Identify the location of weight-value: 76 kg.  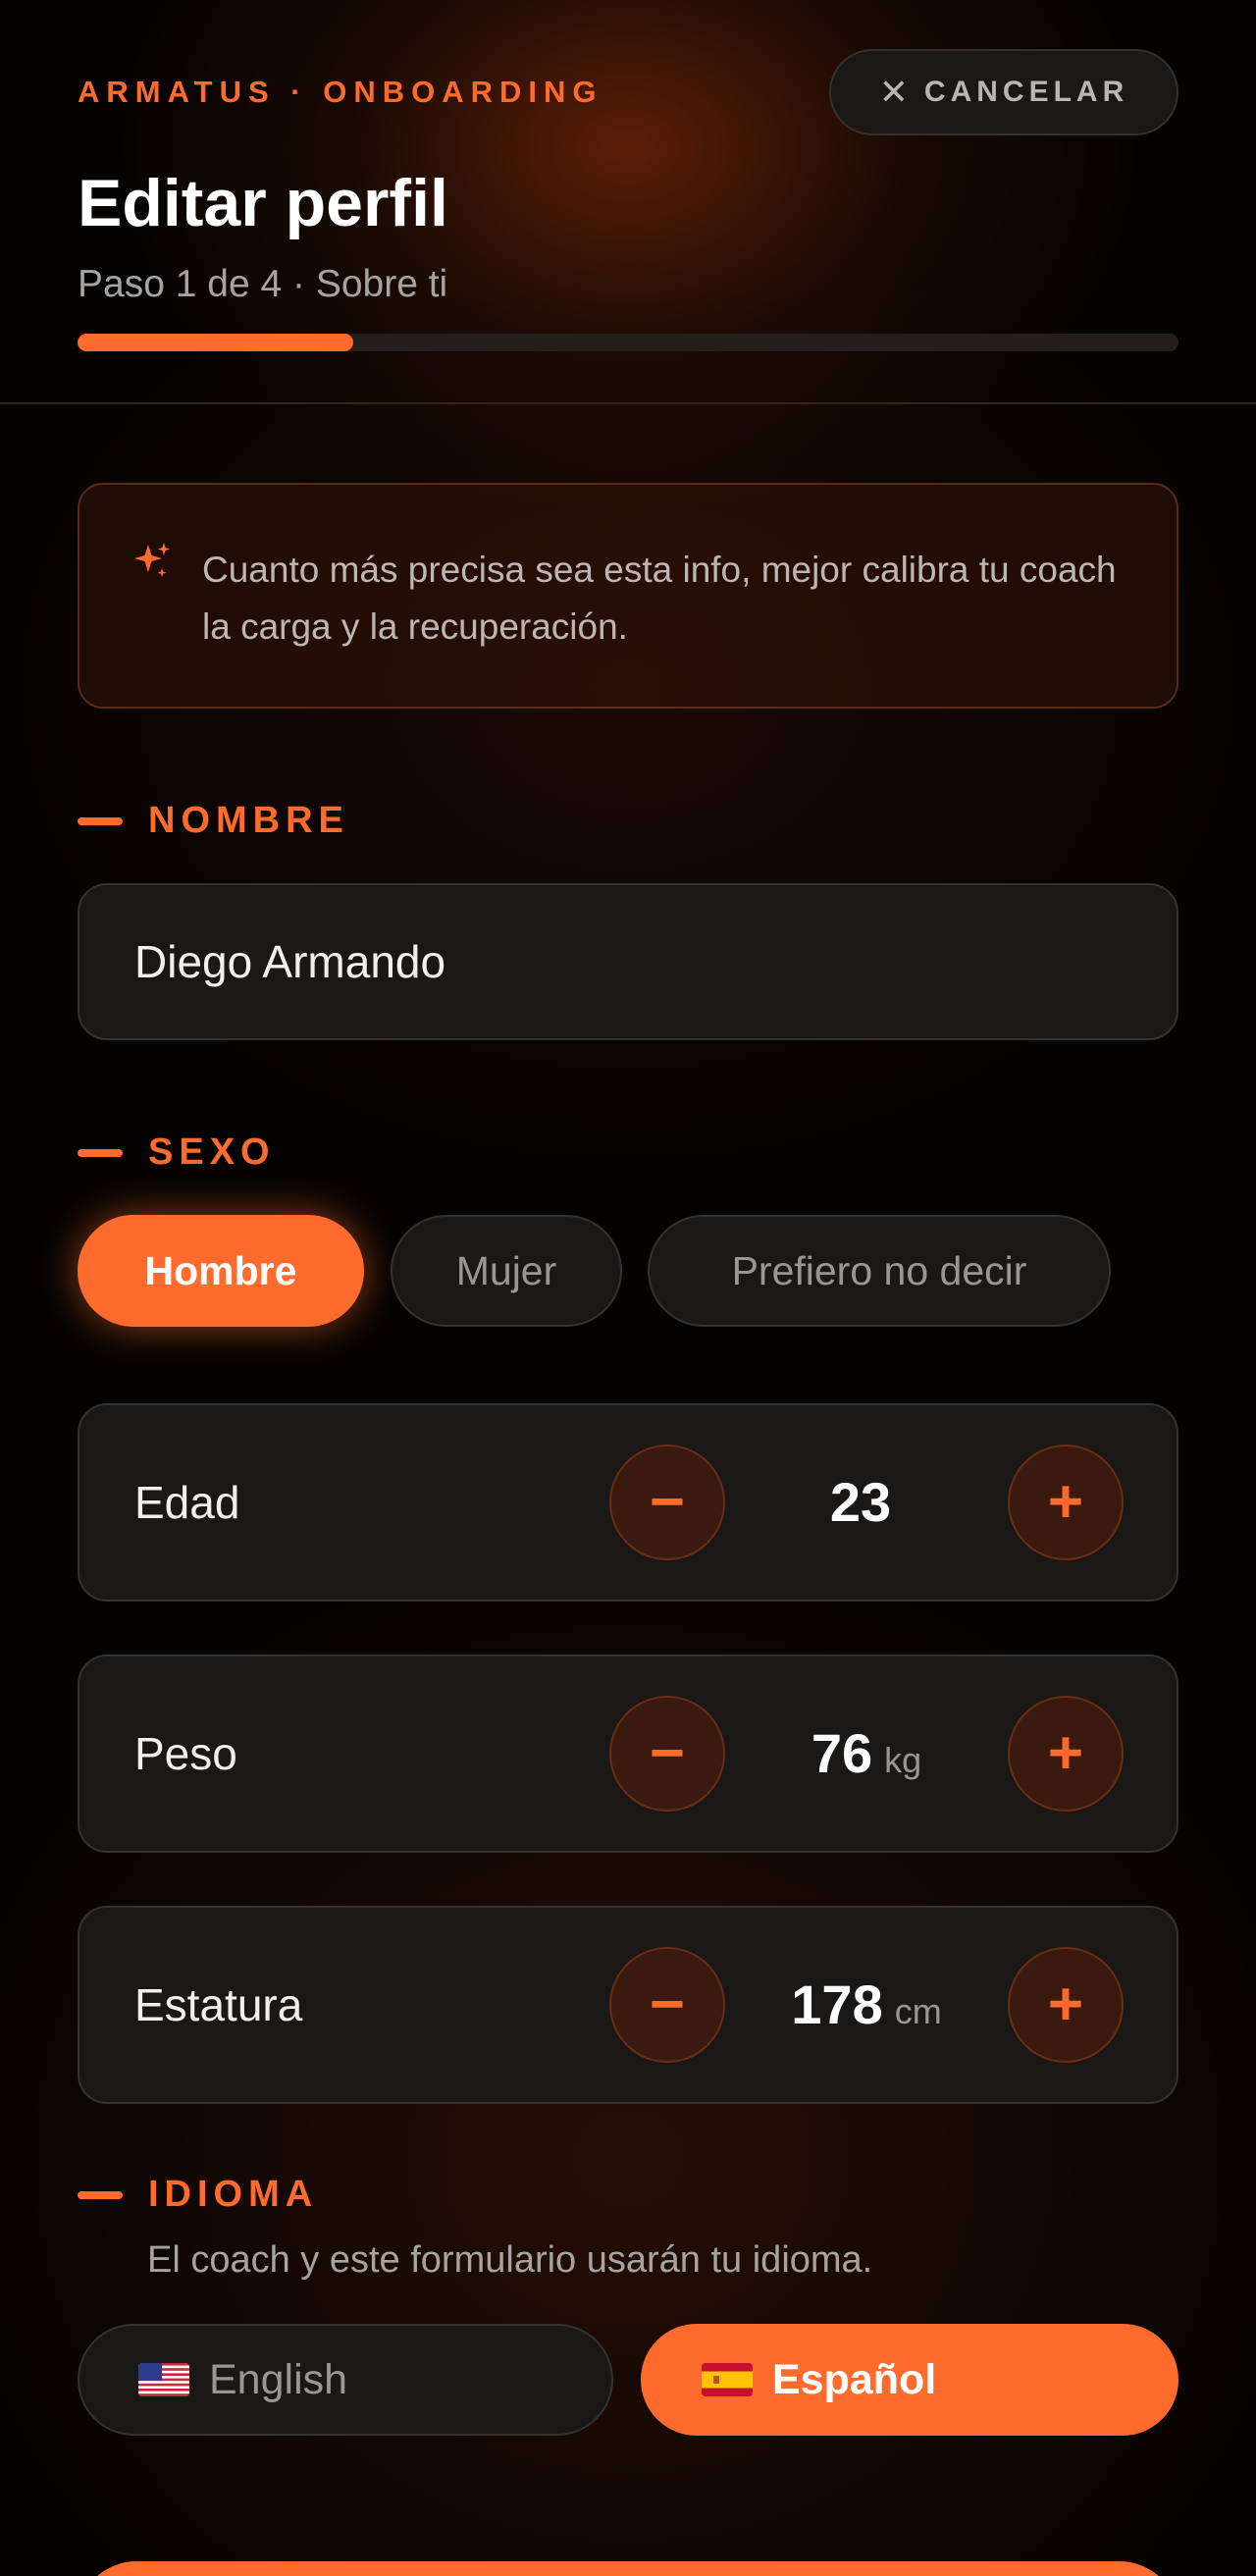
(866, 1753).